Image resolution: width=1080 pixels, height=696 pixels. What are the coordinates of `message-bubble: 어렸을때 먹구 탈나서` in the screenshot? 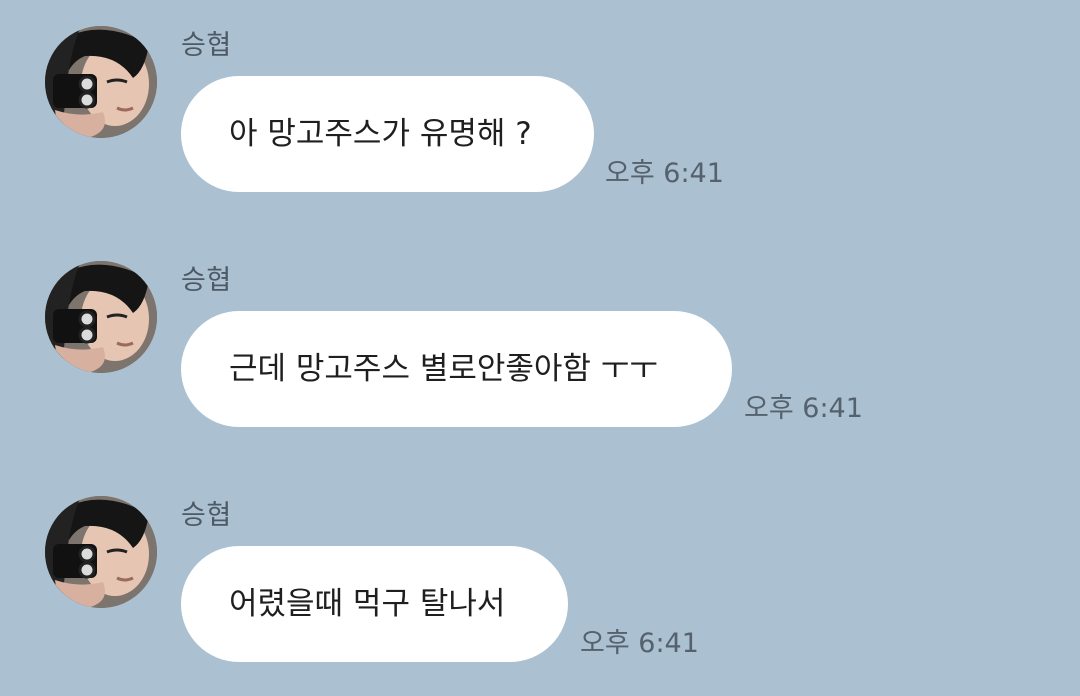 It's located at (374, 604).